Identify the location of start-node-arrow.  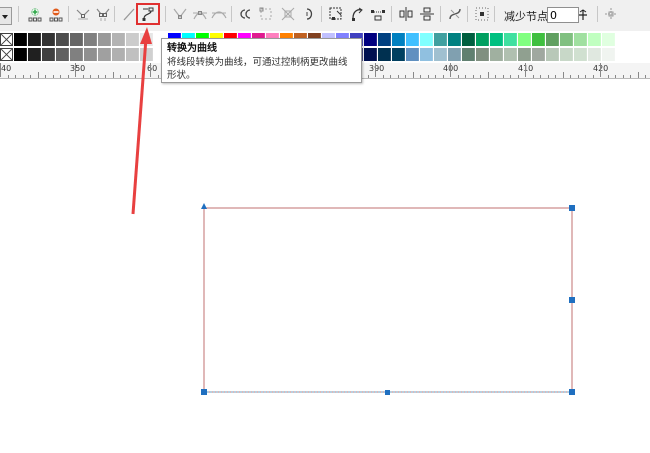
(204, 206).